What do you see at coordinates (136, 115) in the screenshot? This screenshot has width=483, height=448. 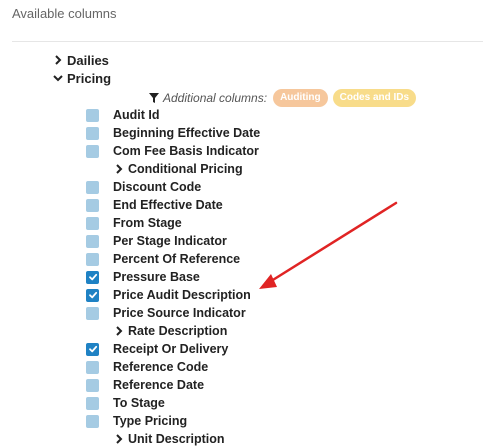 I see `column-label: Audit Id` at bounding box center [136, 115].